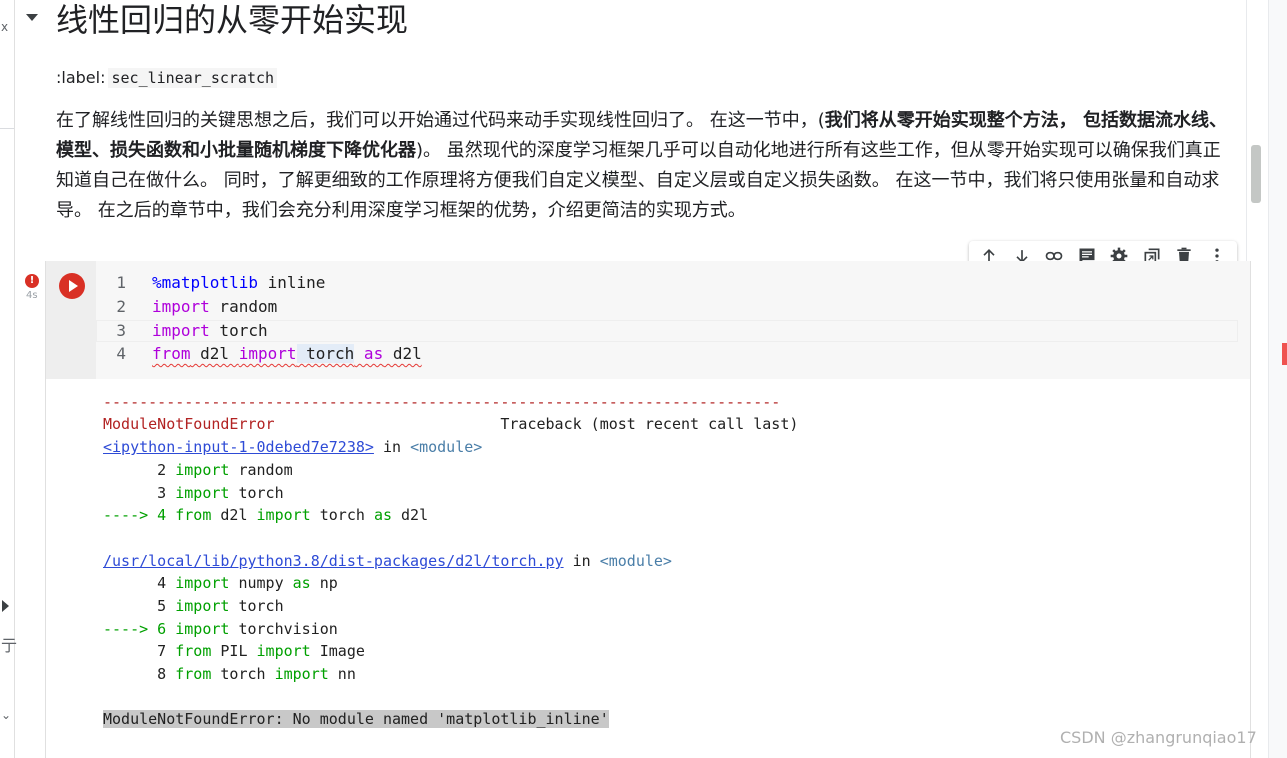 Image resolution: width=1287 pixels, height=758 pixels. I want to click on run-cell-button, so click(72, 286).